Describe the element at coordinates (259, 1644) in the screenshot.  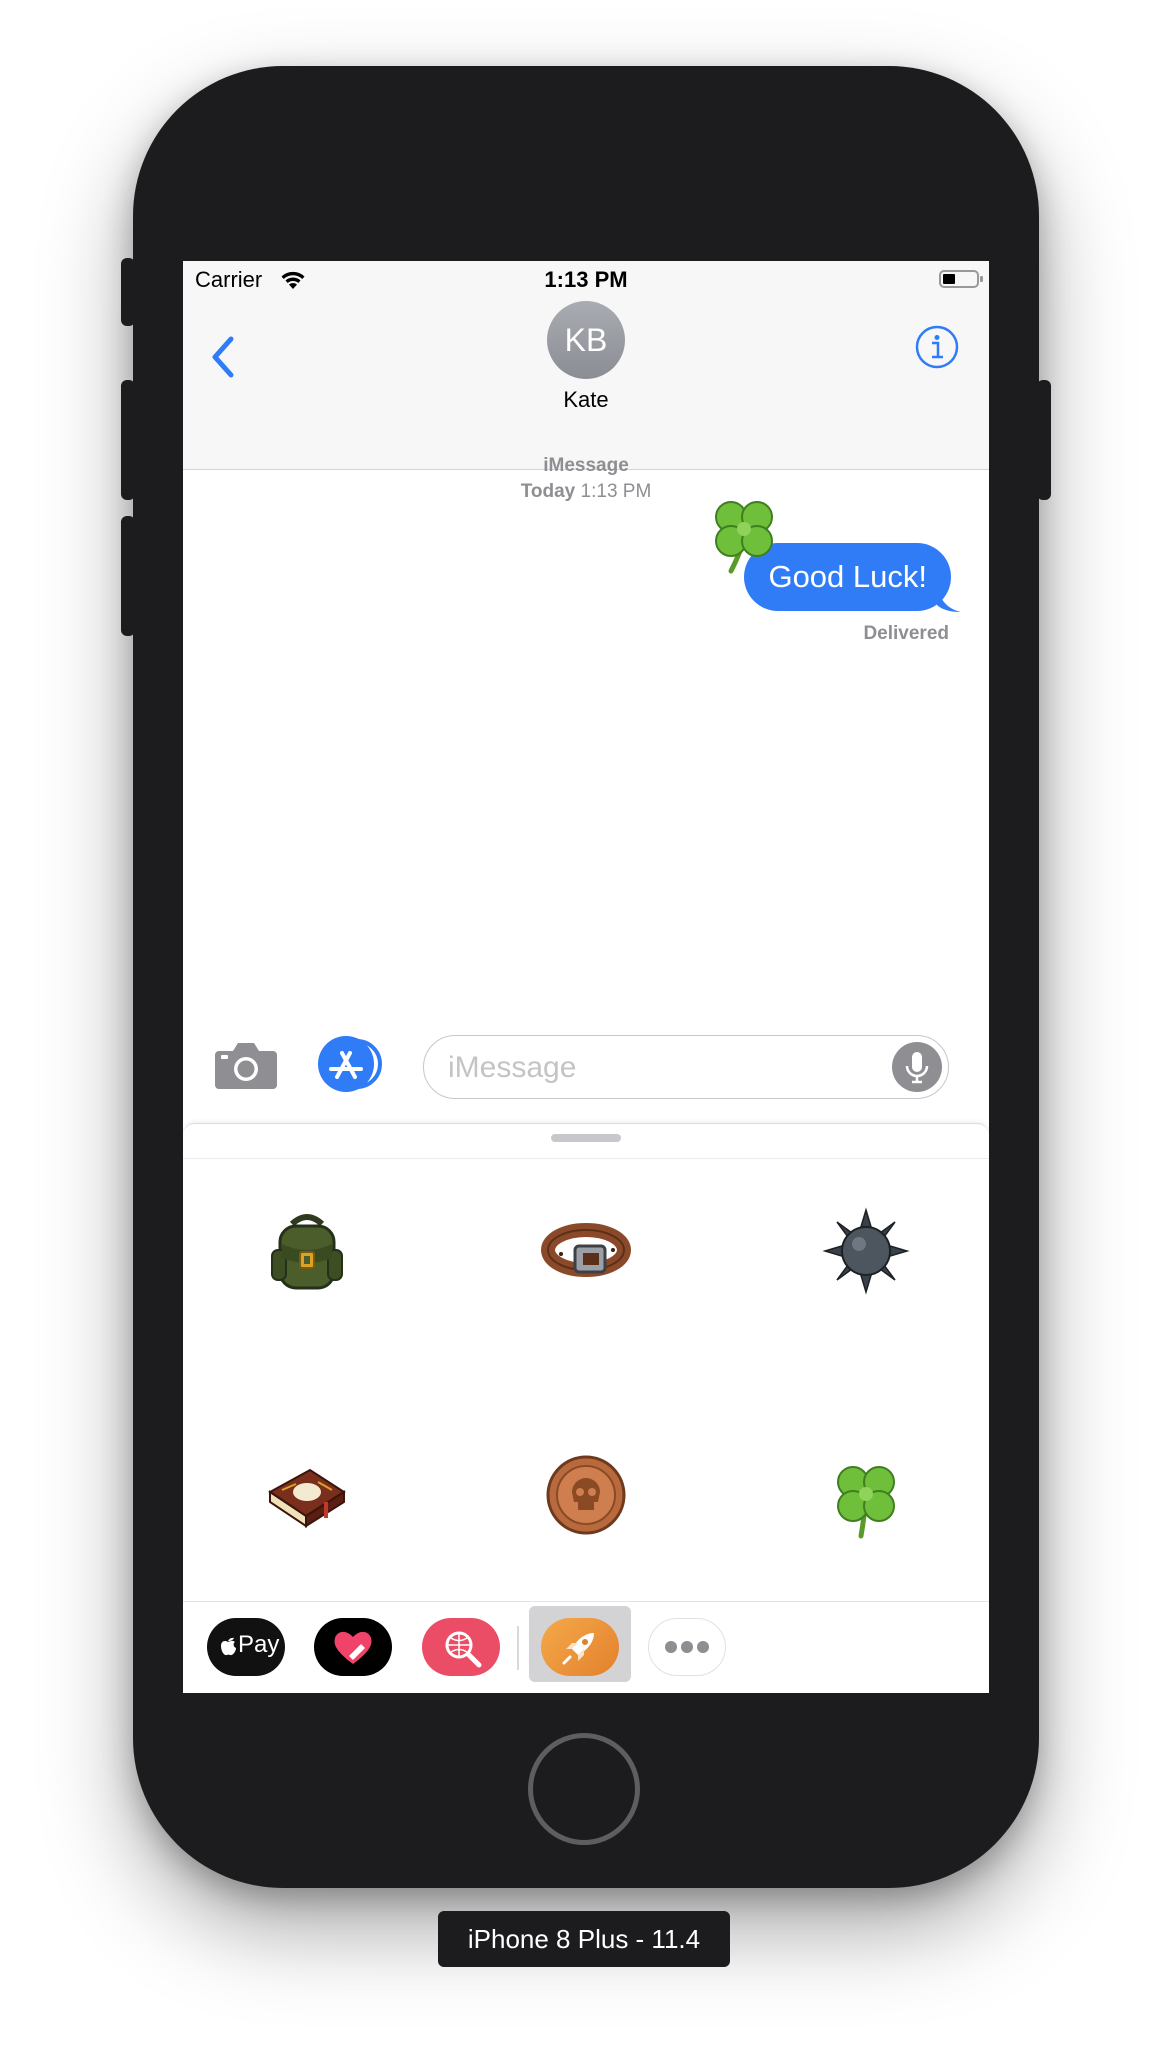
I see `apple-pay-label: Pay` at that location.